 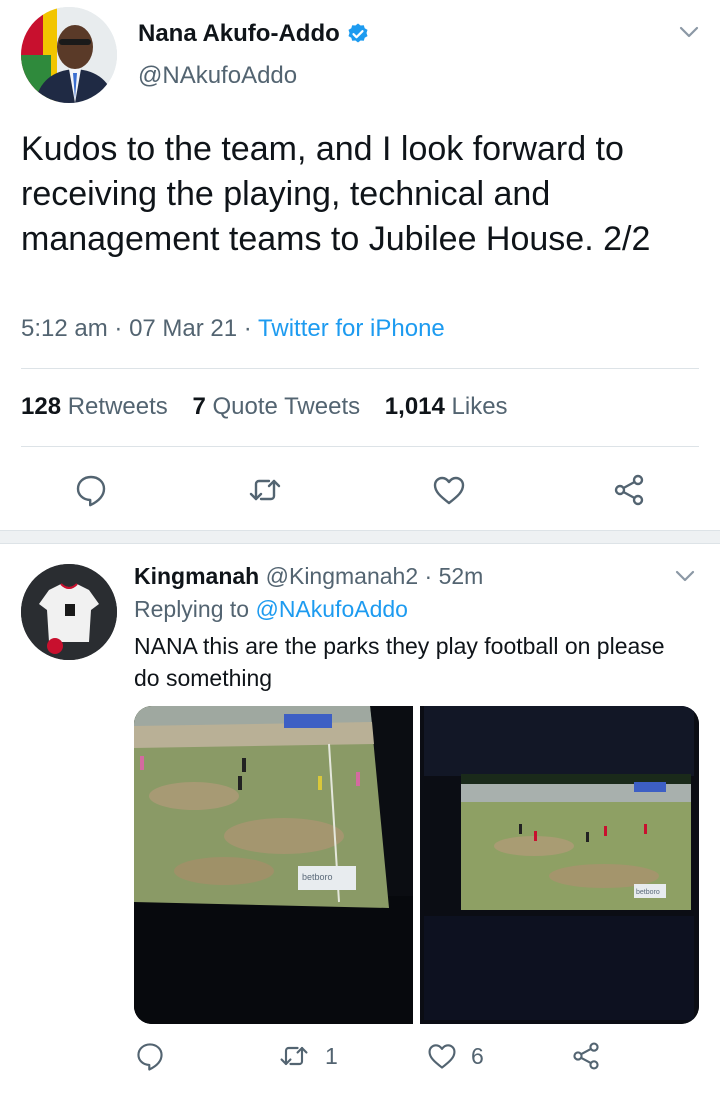 What do you see at coordinates (69, 55) in the screenshot?
I see `author-avatar` at bounding box center [69, 55].